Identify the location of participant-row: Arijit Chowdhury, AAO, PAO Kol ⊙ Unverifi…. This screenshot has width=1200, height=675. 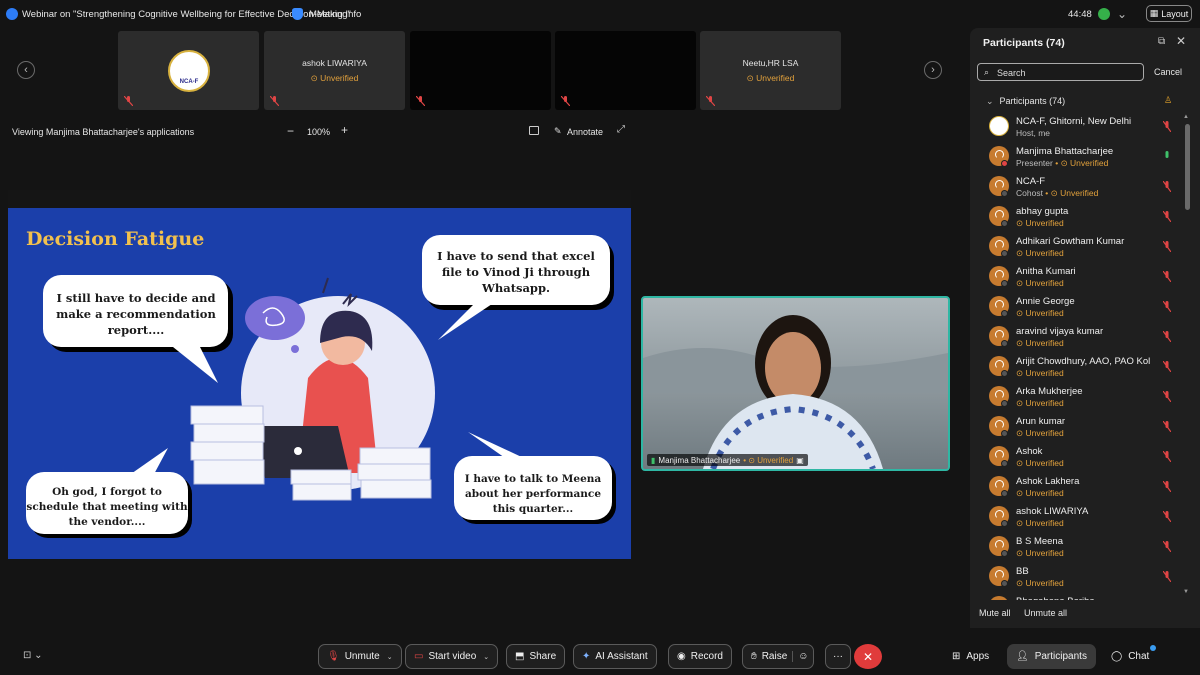
(1076, 367).